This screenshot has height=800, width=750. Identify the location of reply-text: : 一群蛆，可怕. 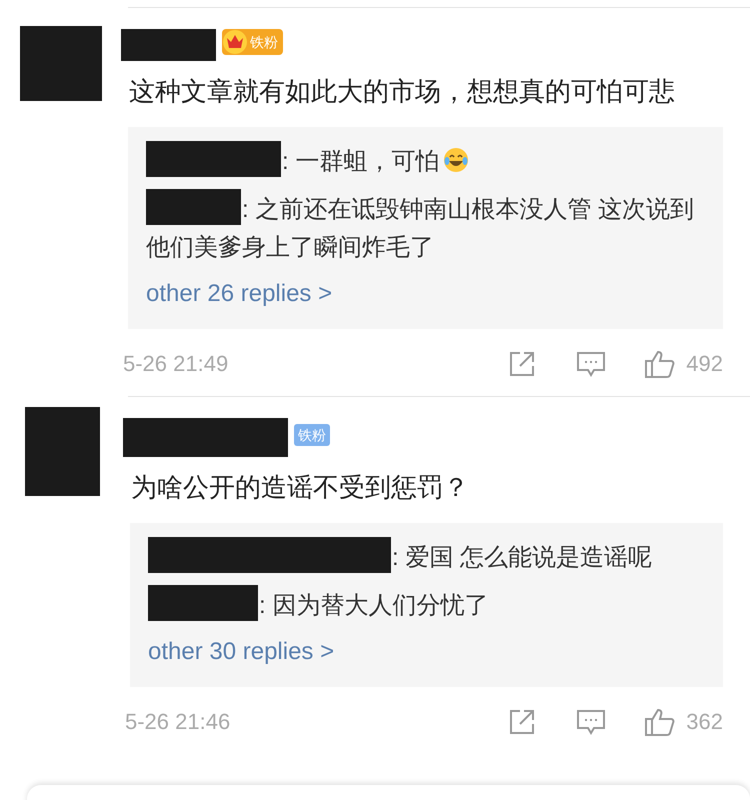
(308, 161).